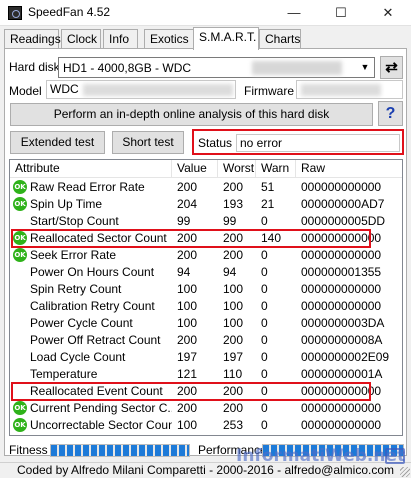 This screenshot has width=411, height=478. What do you see at coordinates (64, 89) in the screenshot?
I see `model-value: WDC` at bounding box center [64, 89].